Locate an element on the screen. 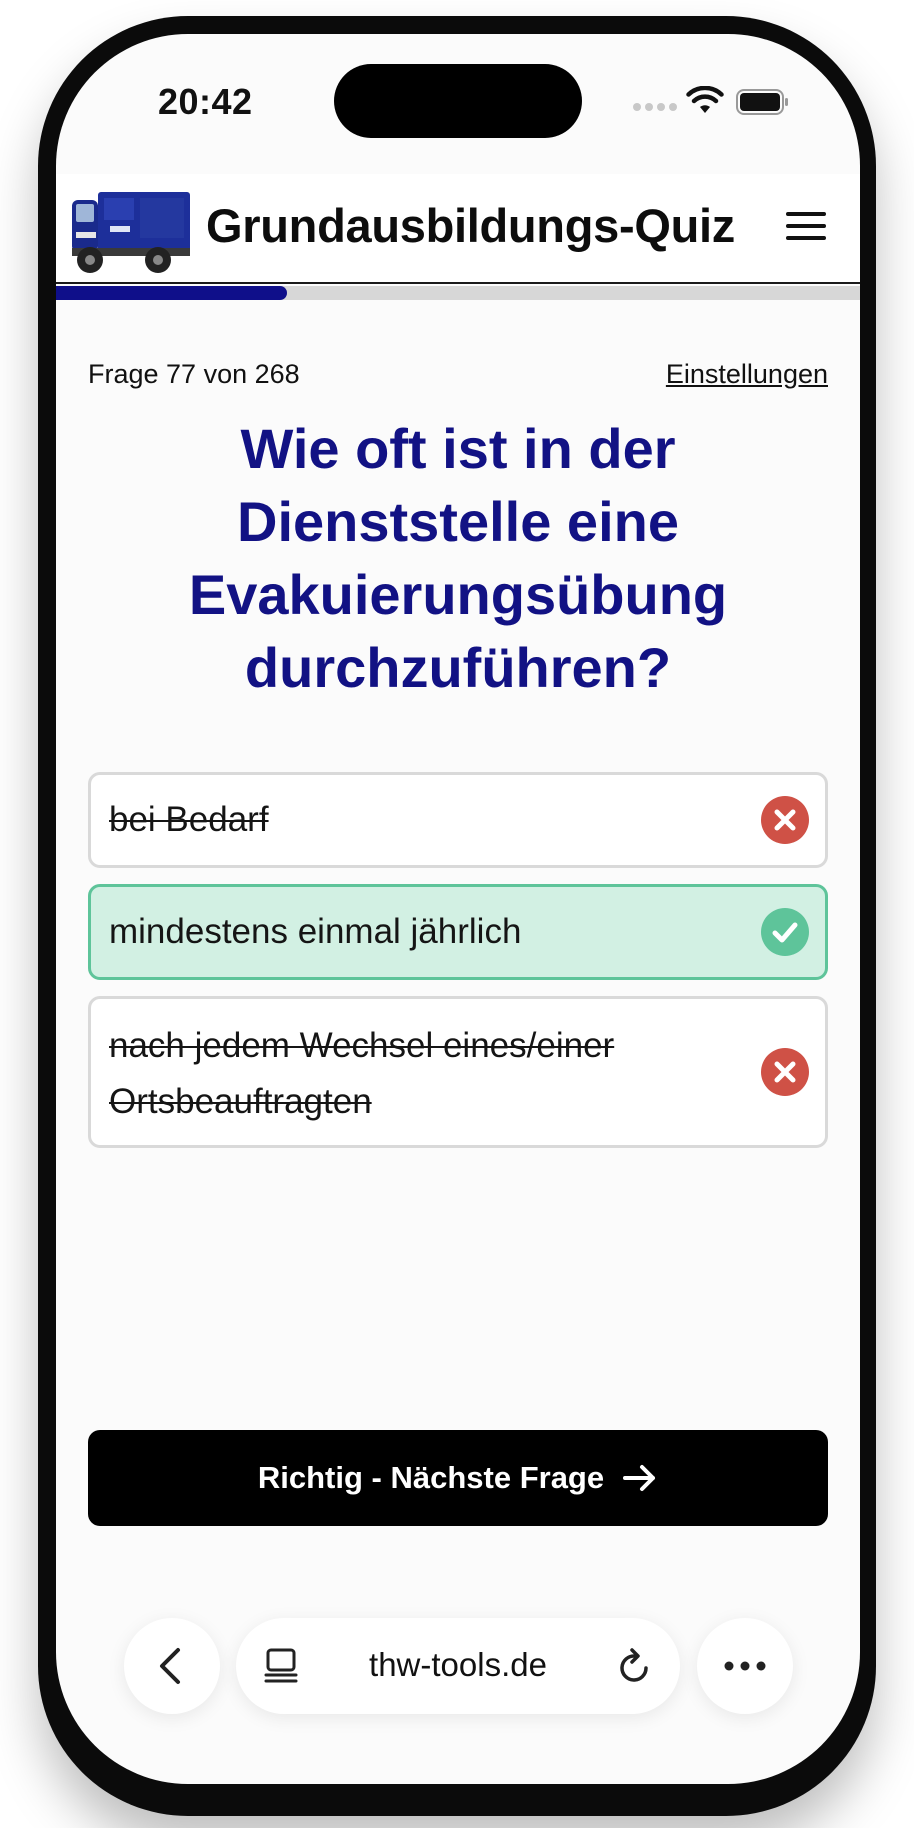 Image resolution: width=914 pixels, height=1828 pixels. fire-truck-logo is located at coordinates (131, 232).